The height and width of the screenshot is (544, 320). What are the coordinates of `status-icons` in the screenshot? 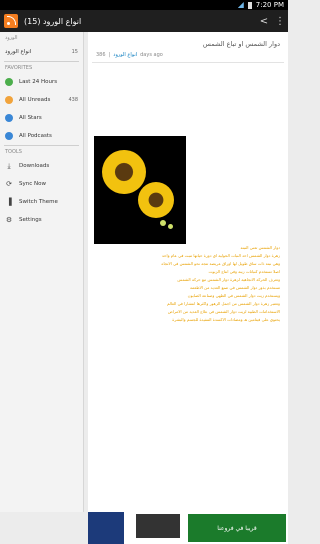 It's located at (244, 5).